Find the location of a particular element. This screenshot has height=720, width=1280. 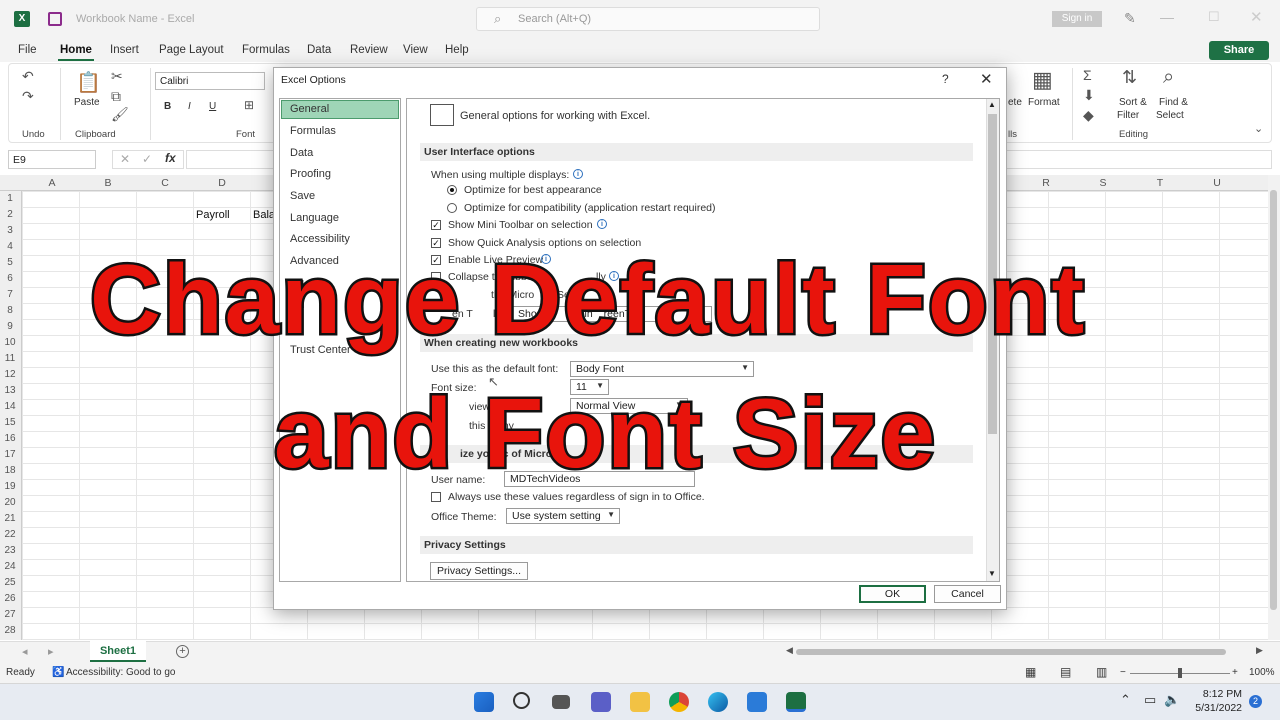

next-sheet-icon: ▸ is located at coordinates (51, 651).